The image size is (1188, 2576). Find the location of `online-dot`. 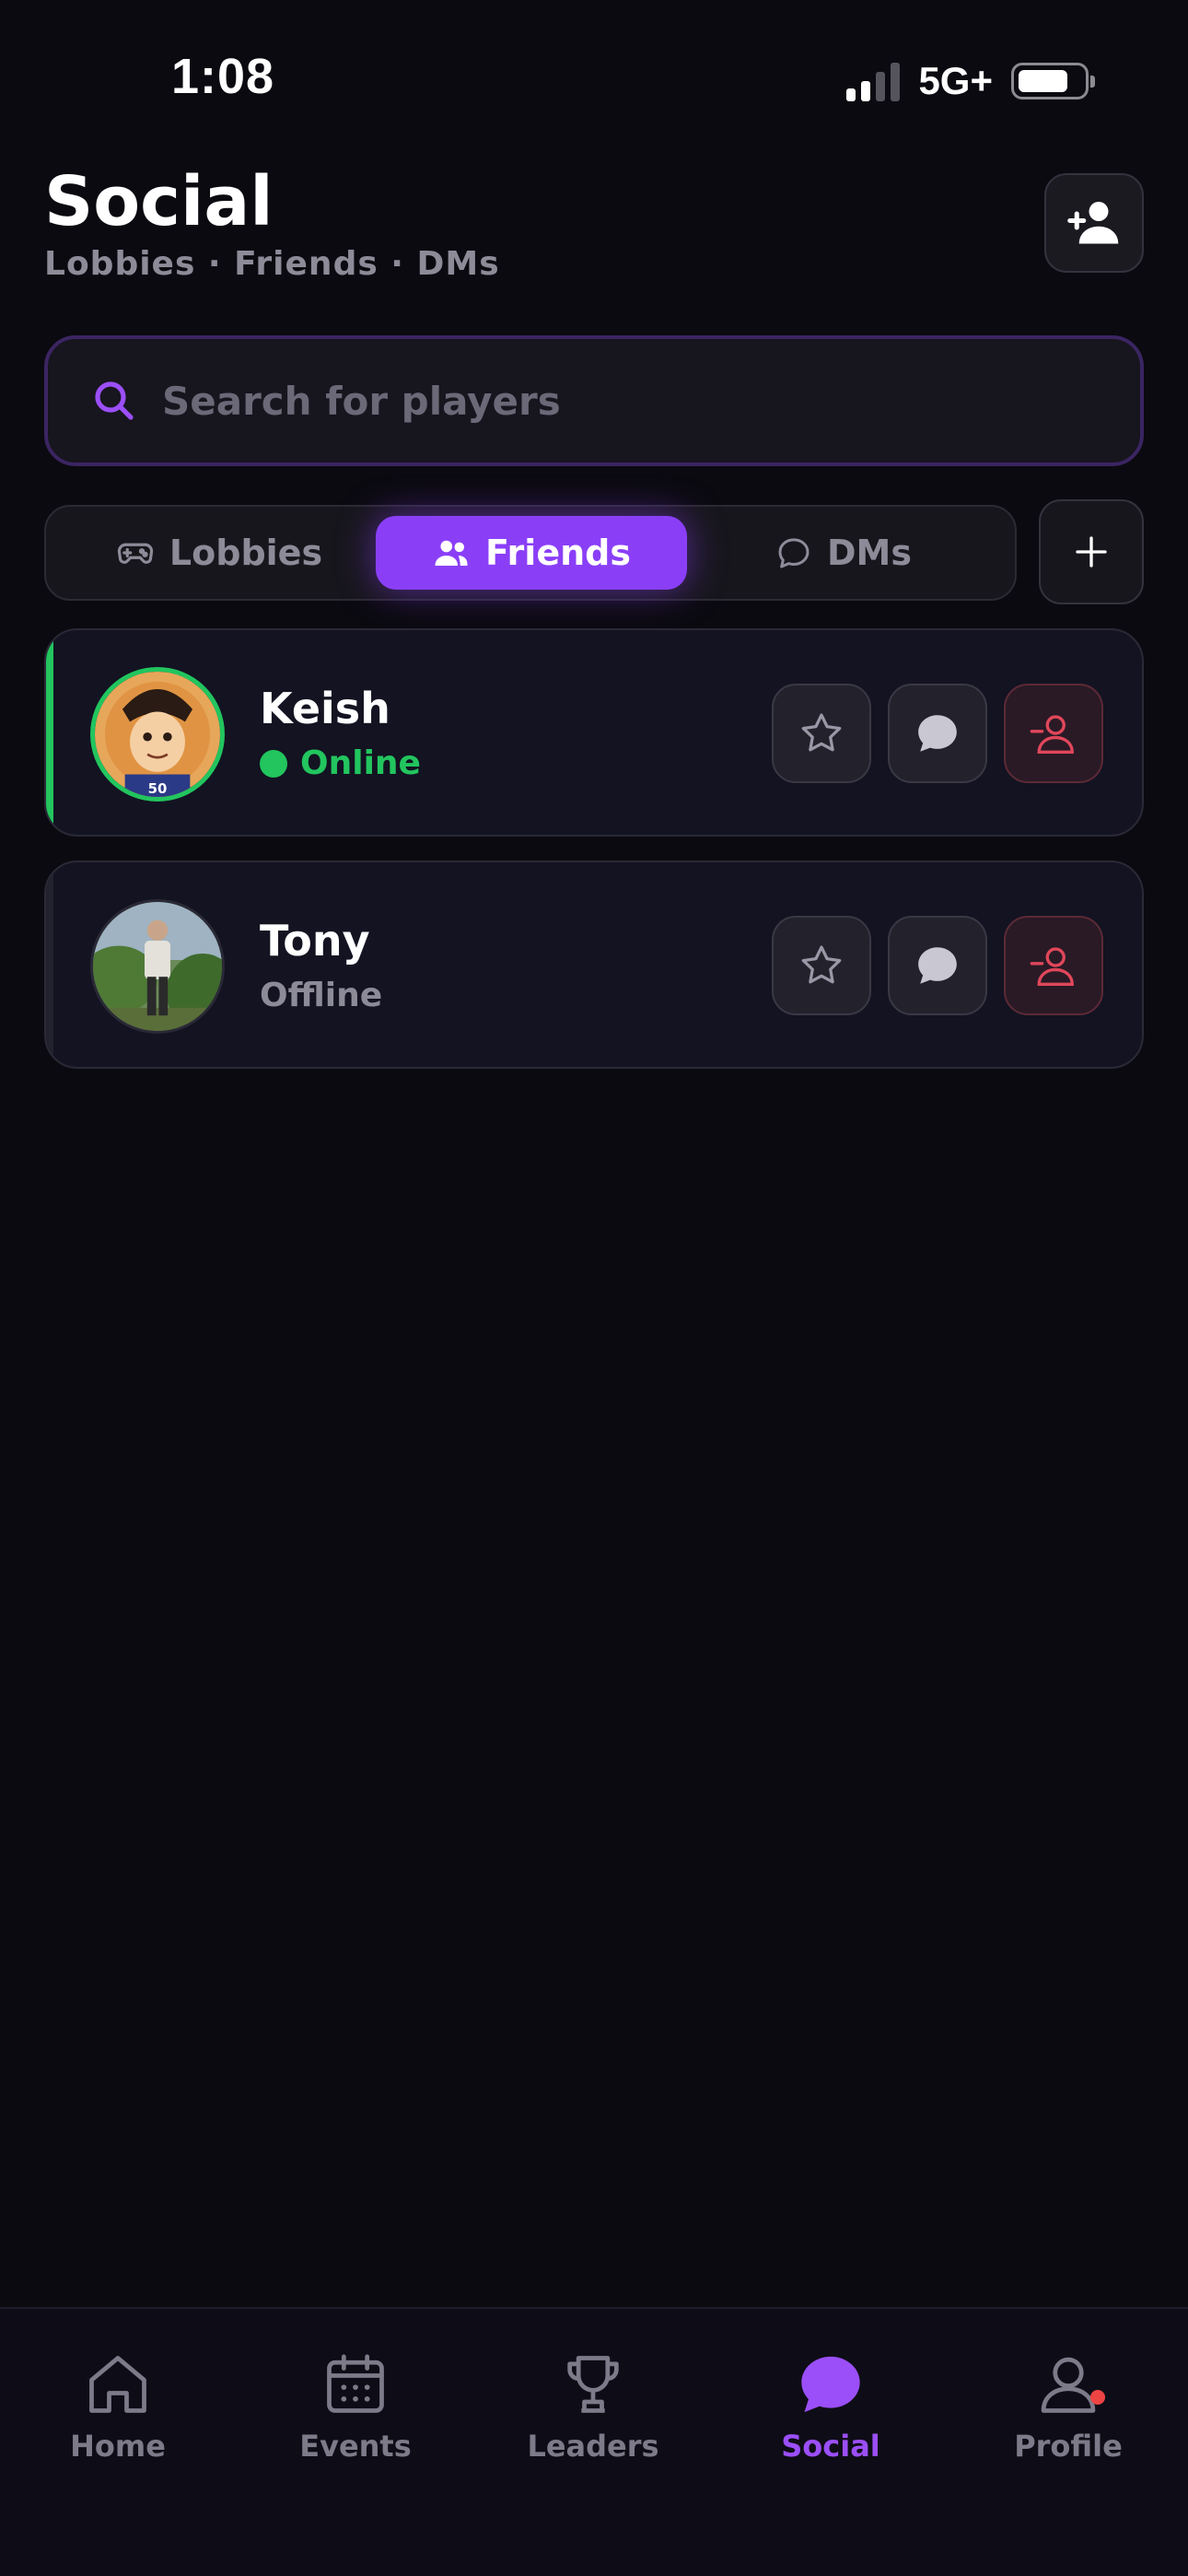

online-dot is located at coordinates (273, 763).